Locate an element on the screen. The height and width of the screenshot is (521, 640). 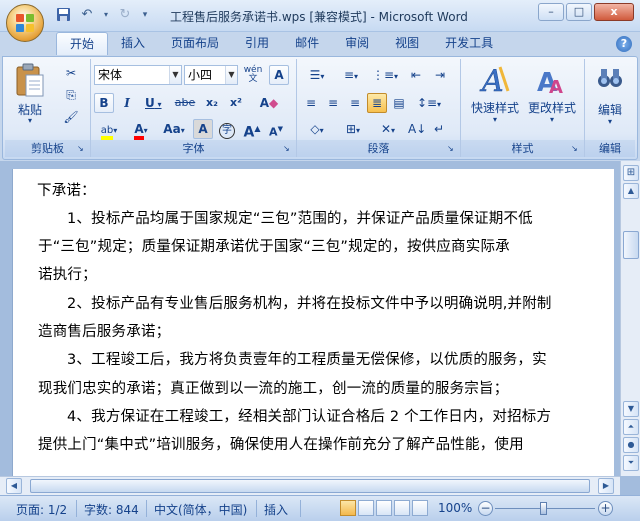
ruler-toggle-icon: ⊞ is located at coordinates (631, 173).